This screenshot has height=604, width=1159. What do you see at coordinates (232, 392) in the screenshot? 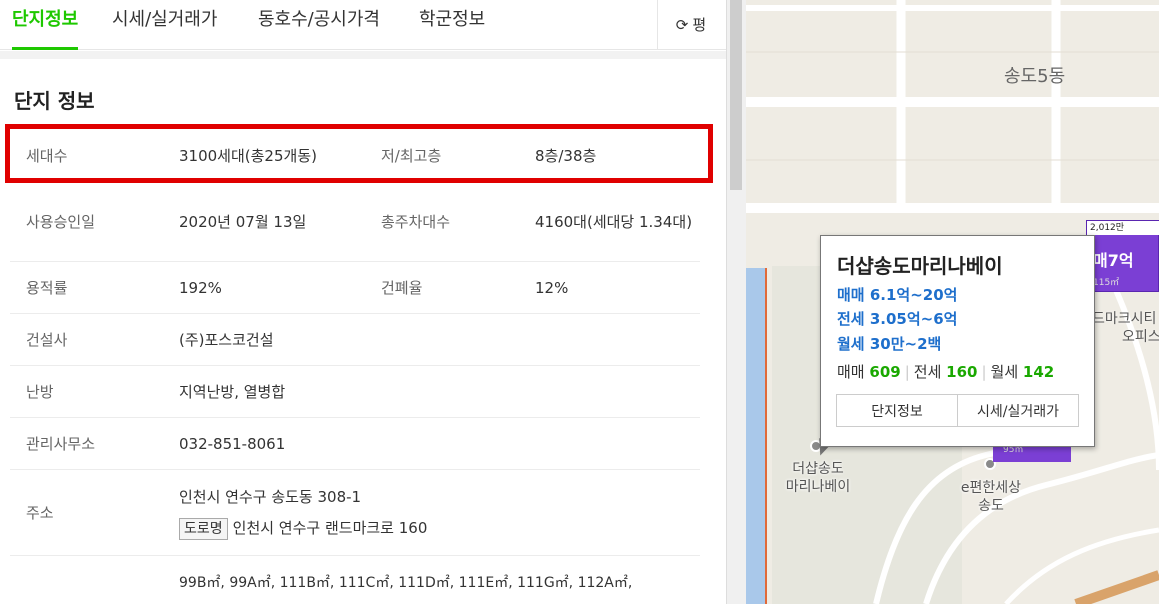
I see `heating-value: 지역난방, 열병합` at bounding box center [232, 392].